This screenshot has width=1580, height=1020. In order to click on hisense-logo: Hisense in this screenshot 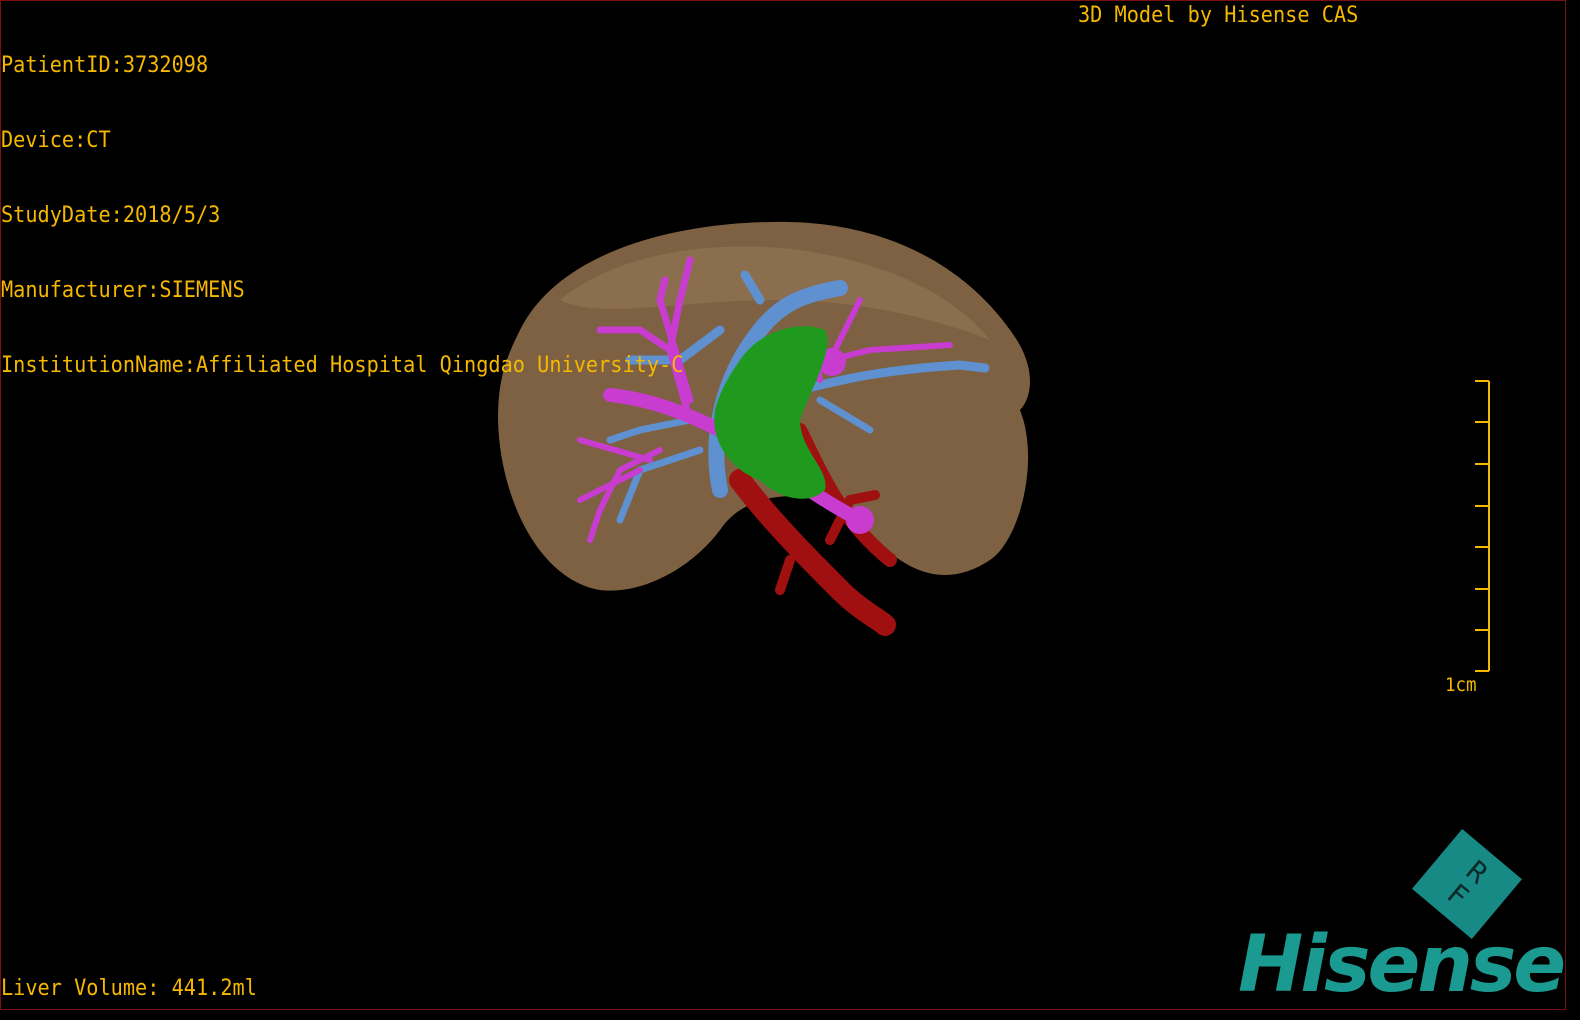, I will do `click(1402, 965)`.